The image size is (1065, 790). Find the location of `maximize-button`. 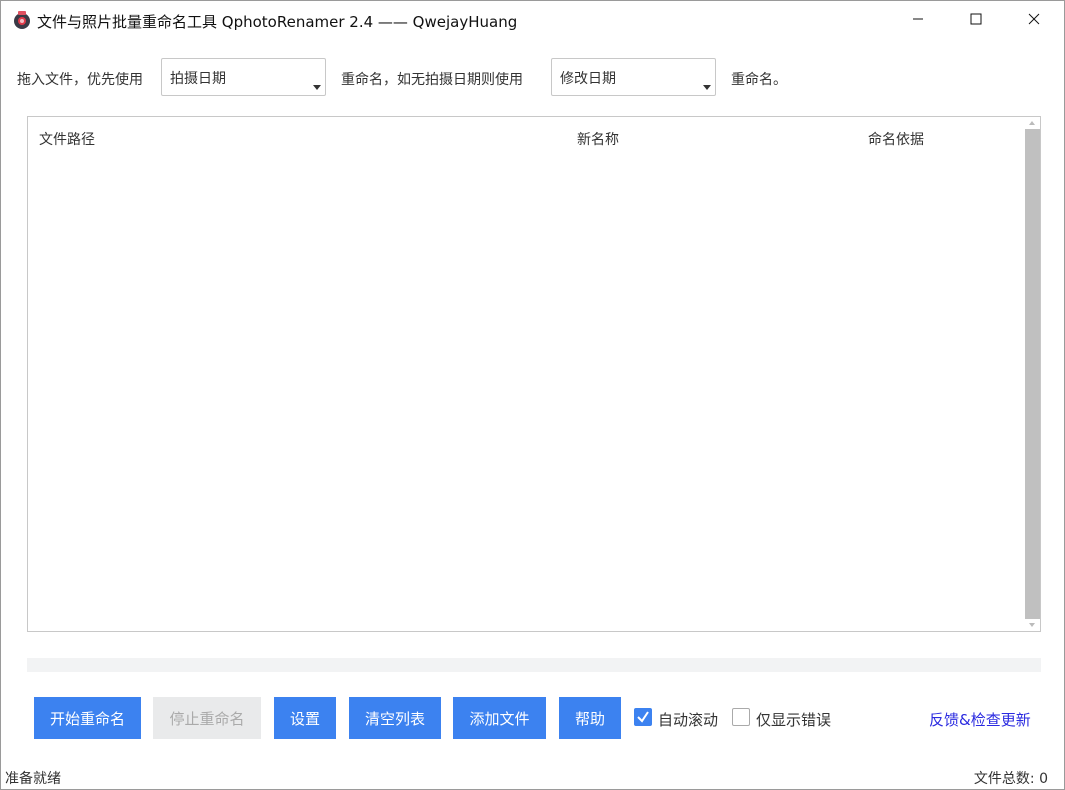

maximize-button is located at coordinates (976, 21).